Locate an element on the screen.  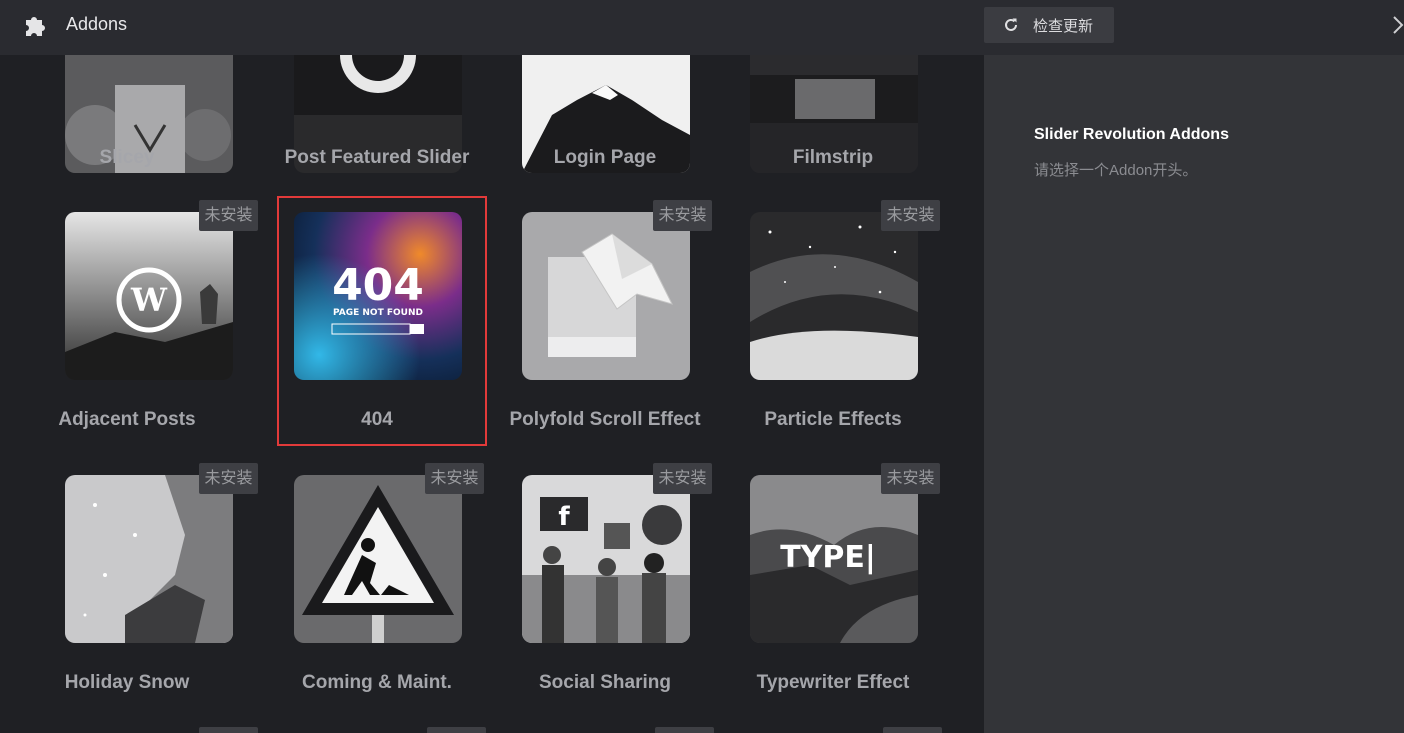
puzzle-icon is located at coordinates (35, 26).